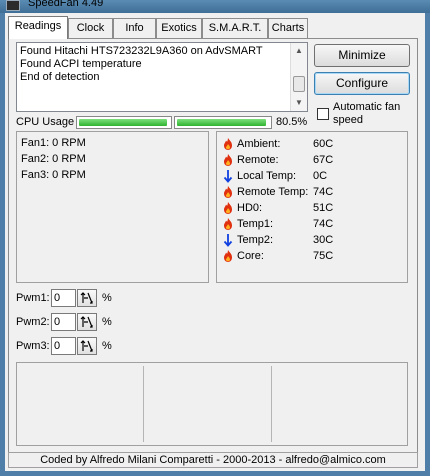  Describe the element at coordinates (2, 244) in the screenshot. I see `window-frame-left` at that location.